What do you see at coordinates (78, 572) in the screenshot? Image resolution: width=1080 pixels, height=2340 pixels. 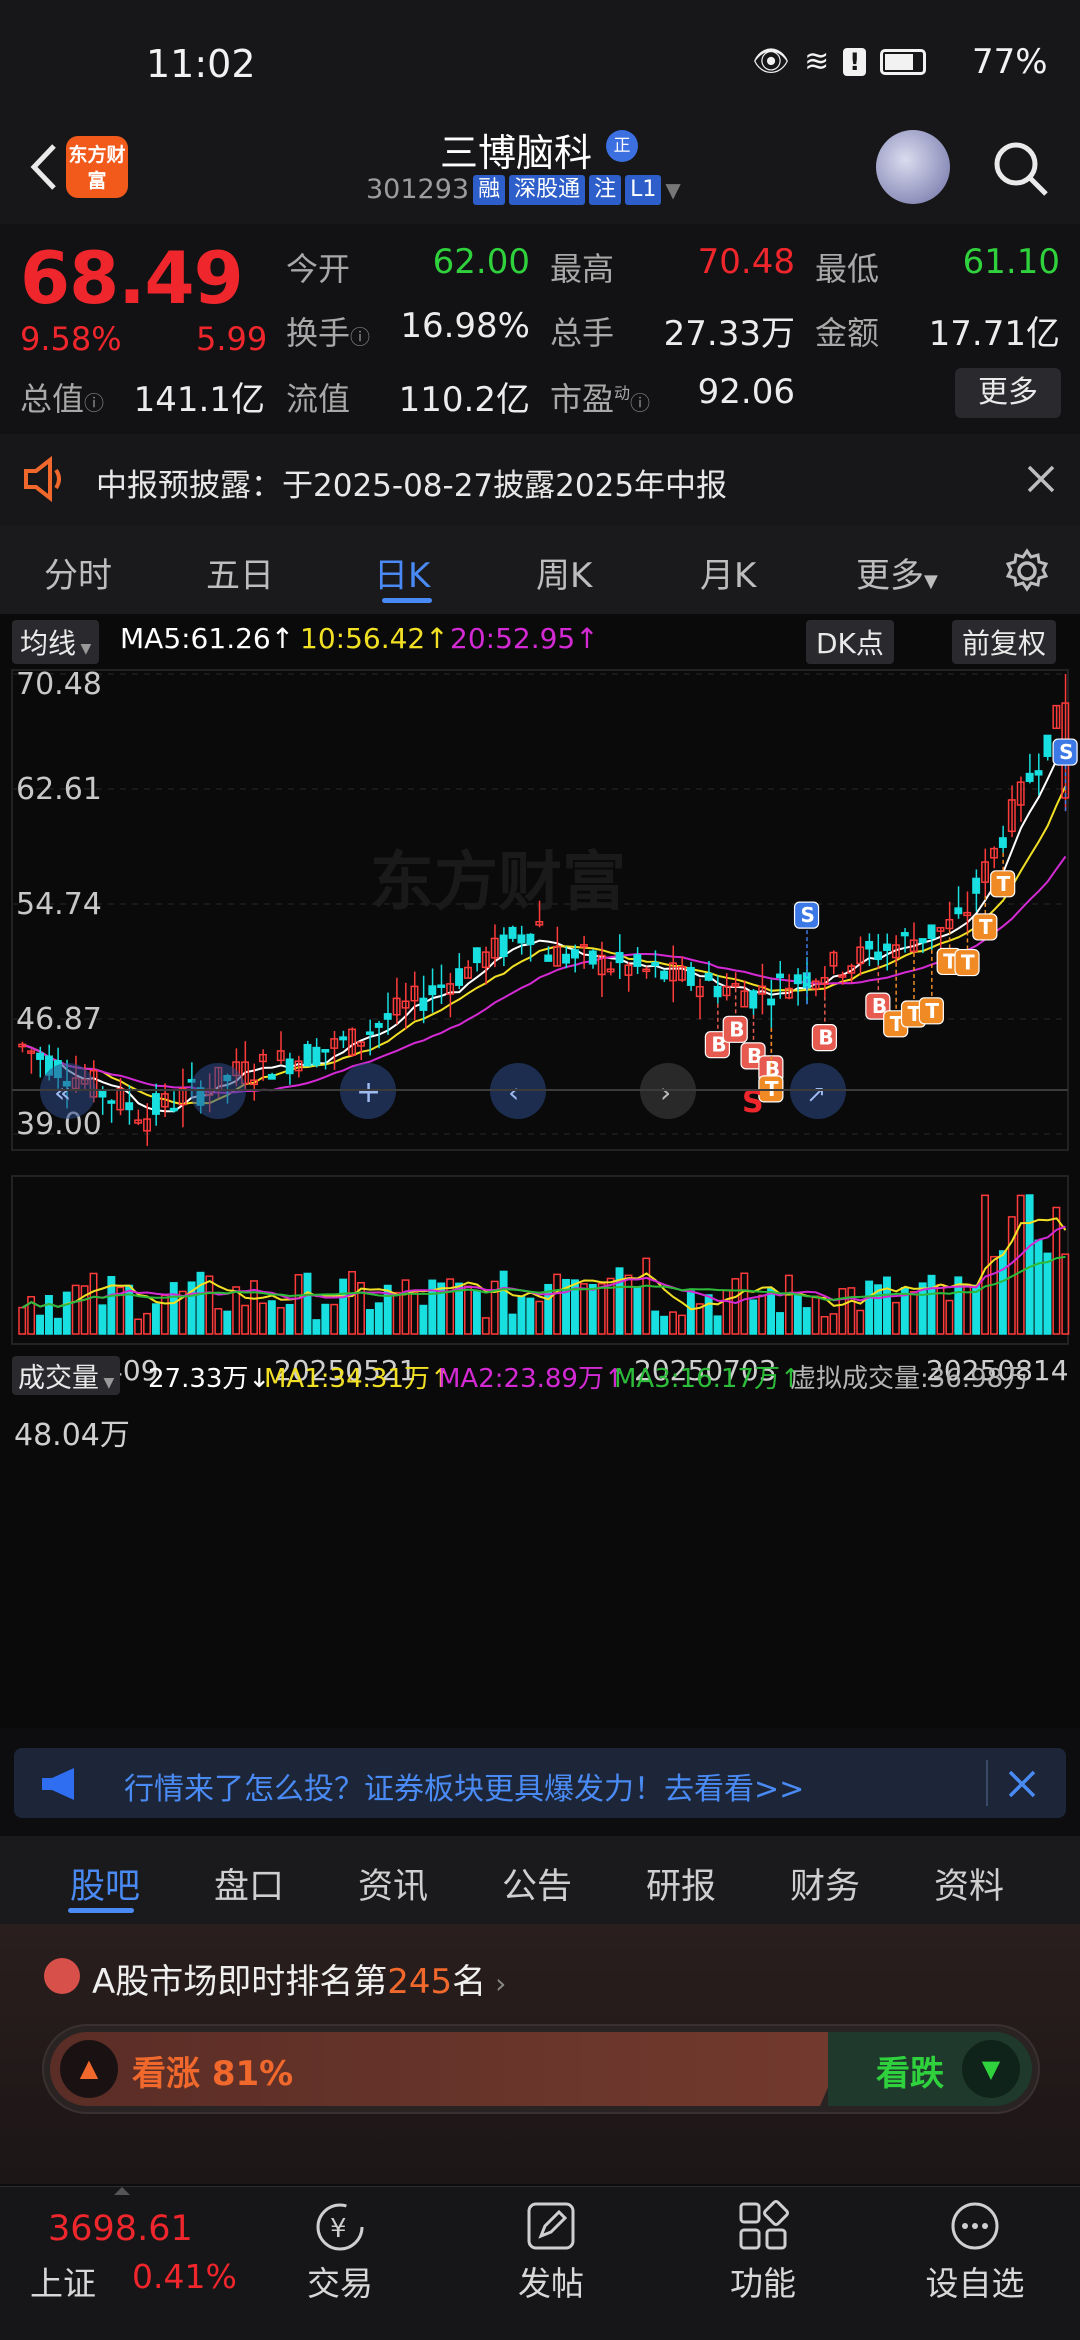 I see `tab-intraday: 分时` at bounding box center [78, 572].